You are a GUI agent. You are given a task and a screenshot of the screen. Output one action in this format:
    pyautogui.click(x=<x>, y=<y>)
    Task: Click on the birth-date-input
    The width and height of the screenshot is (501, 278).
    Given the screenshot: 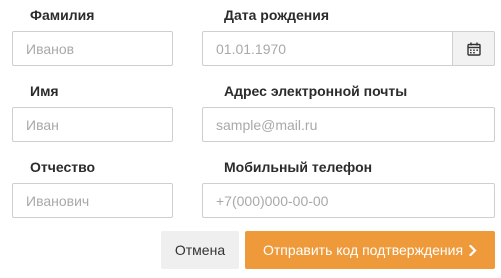 What is the action you would take?
    pyautogui.click(x=327, y=48)
    